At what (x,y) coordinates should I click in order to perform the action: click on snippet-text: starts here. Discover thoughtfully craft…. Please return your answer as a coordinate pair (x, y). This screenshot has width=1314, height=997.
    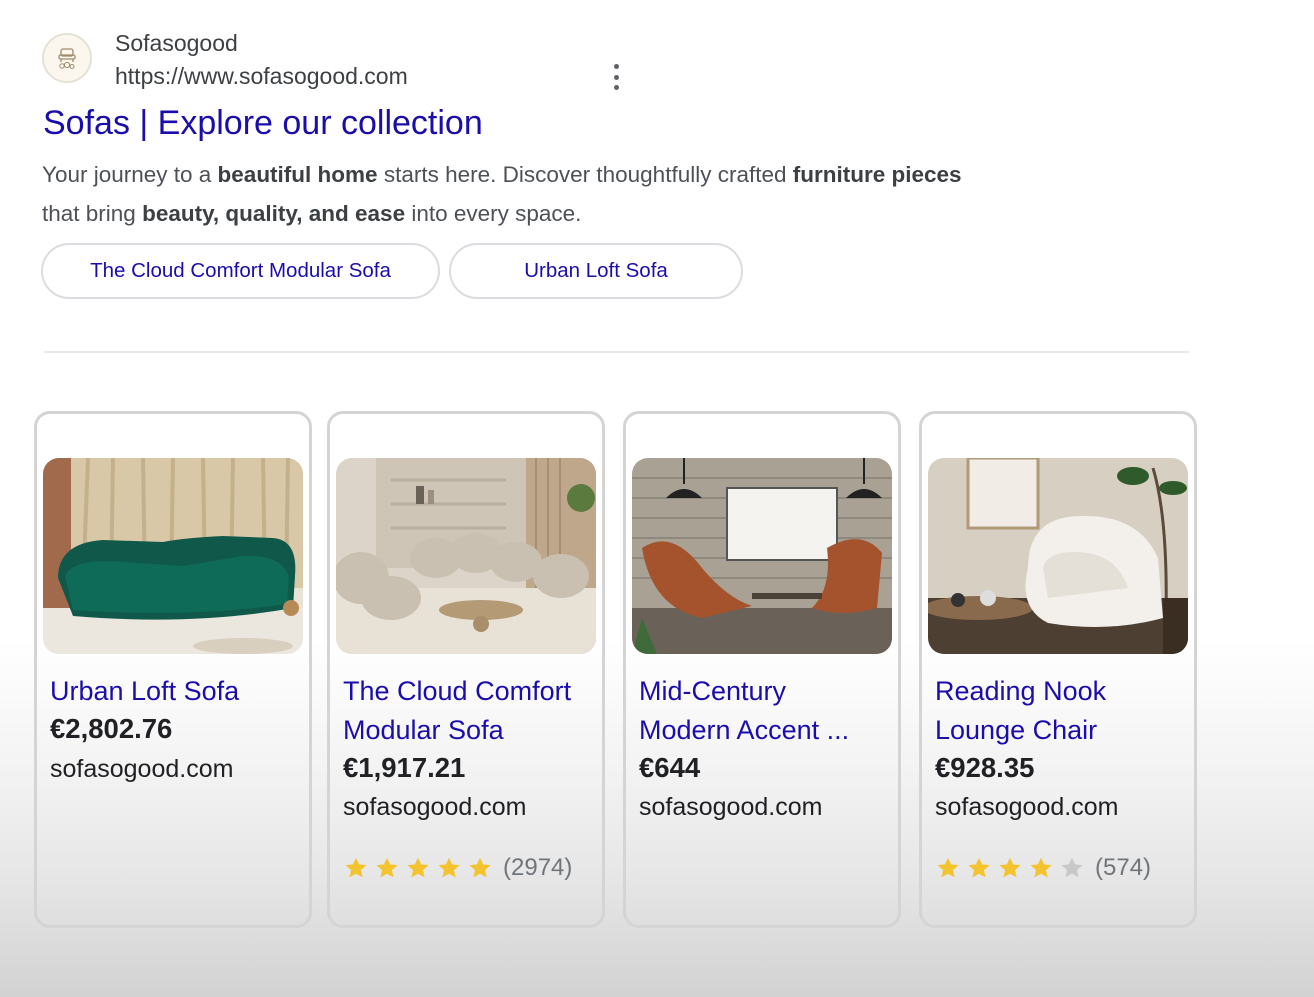
    Looking at the image, I should click on (585, 174).